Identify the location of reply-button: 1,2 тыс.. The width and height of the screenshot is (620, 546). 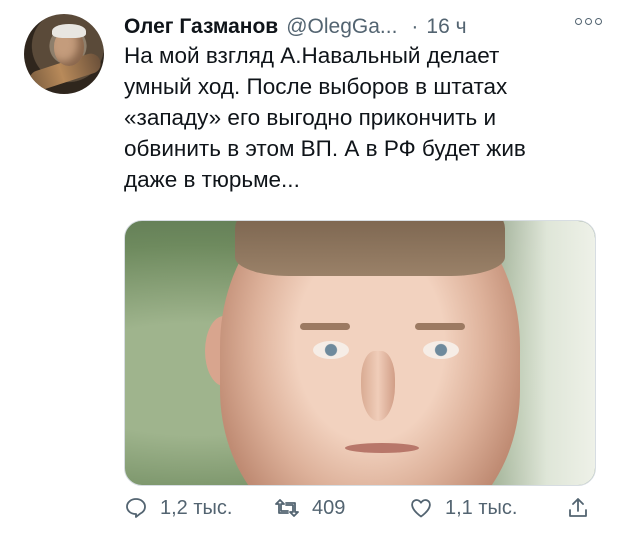
(178, 508).